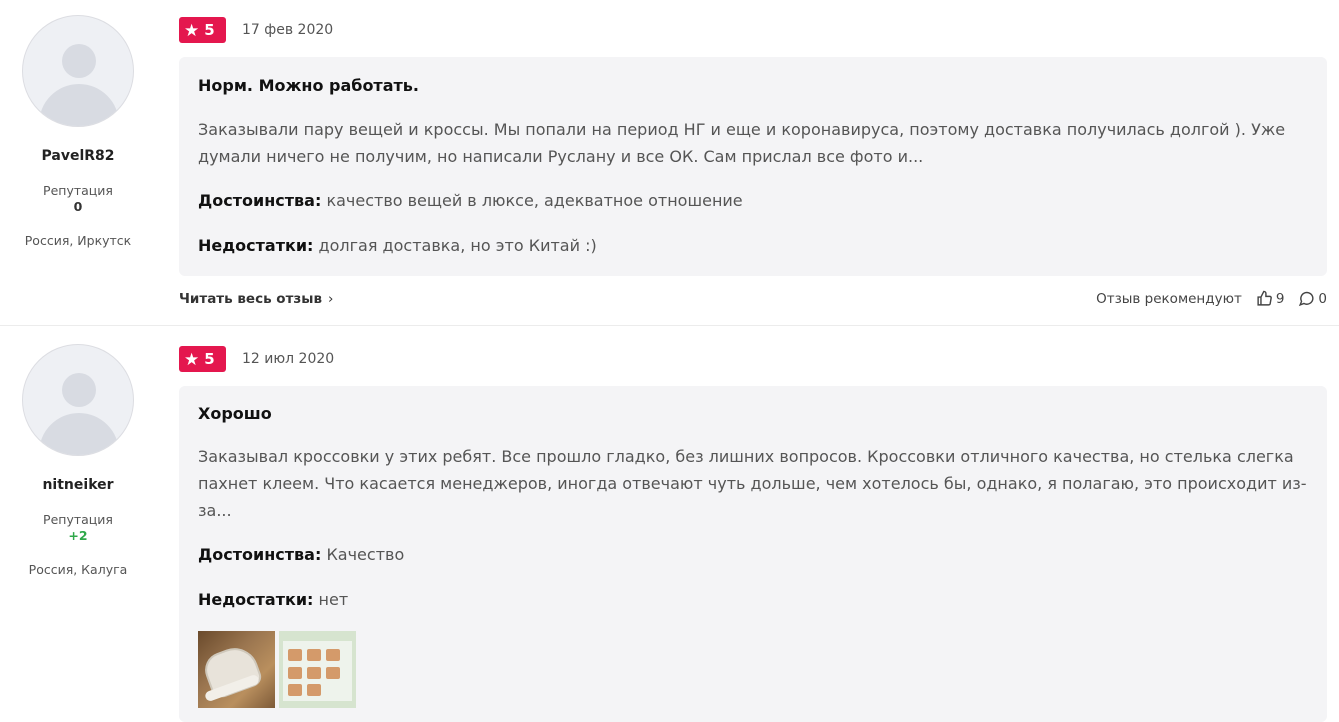 Image resolution: width=1339 pixels, height=722 pixels. Describe the element at coordinates (78, 569) in the screenshot. I see `user-location: Россия, Калуга` at that location.